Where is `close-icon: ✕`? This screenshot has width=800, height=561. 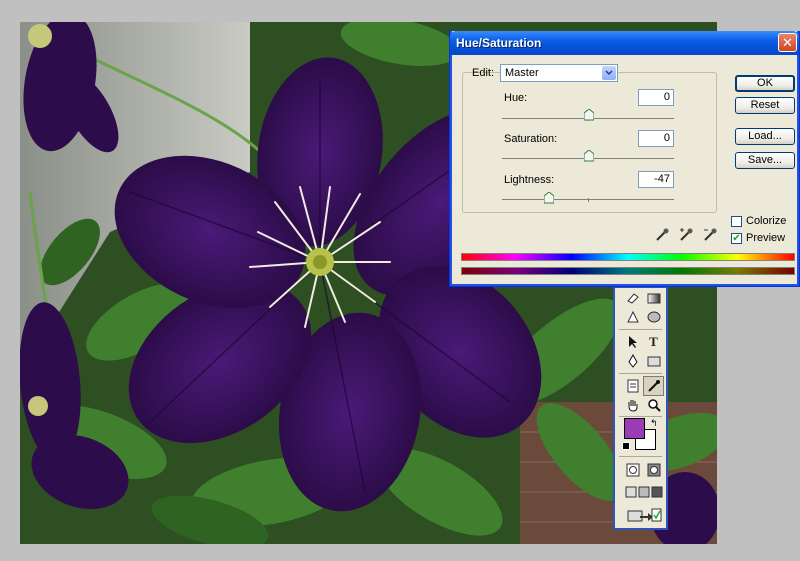 close-icon: ✕ is located at coordinates (787, 42).